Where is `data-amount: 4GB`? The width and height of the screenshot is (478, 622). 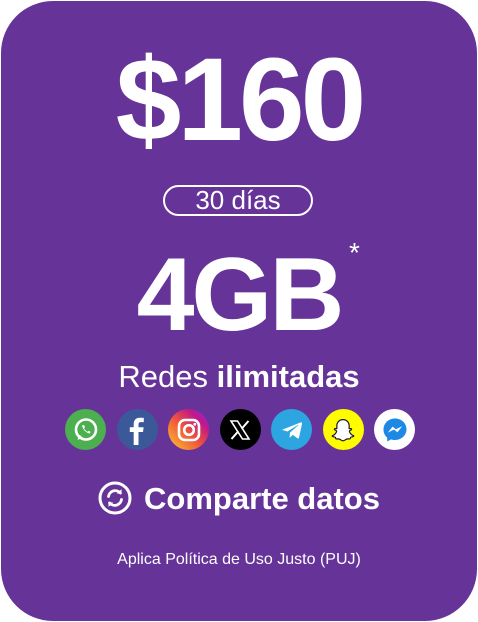
data-amount: 4GB is located at coordinates (240, 295).